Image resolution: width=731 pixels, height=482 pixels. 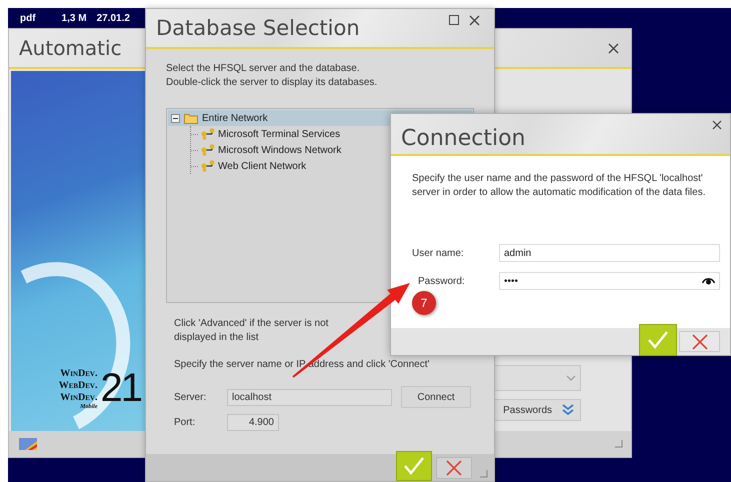 I want to click on file-size-text: 1,3 M, so click(x=74, y=18).